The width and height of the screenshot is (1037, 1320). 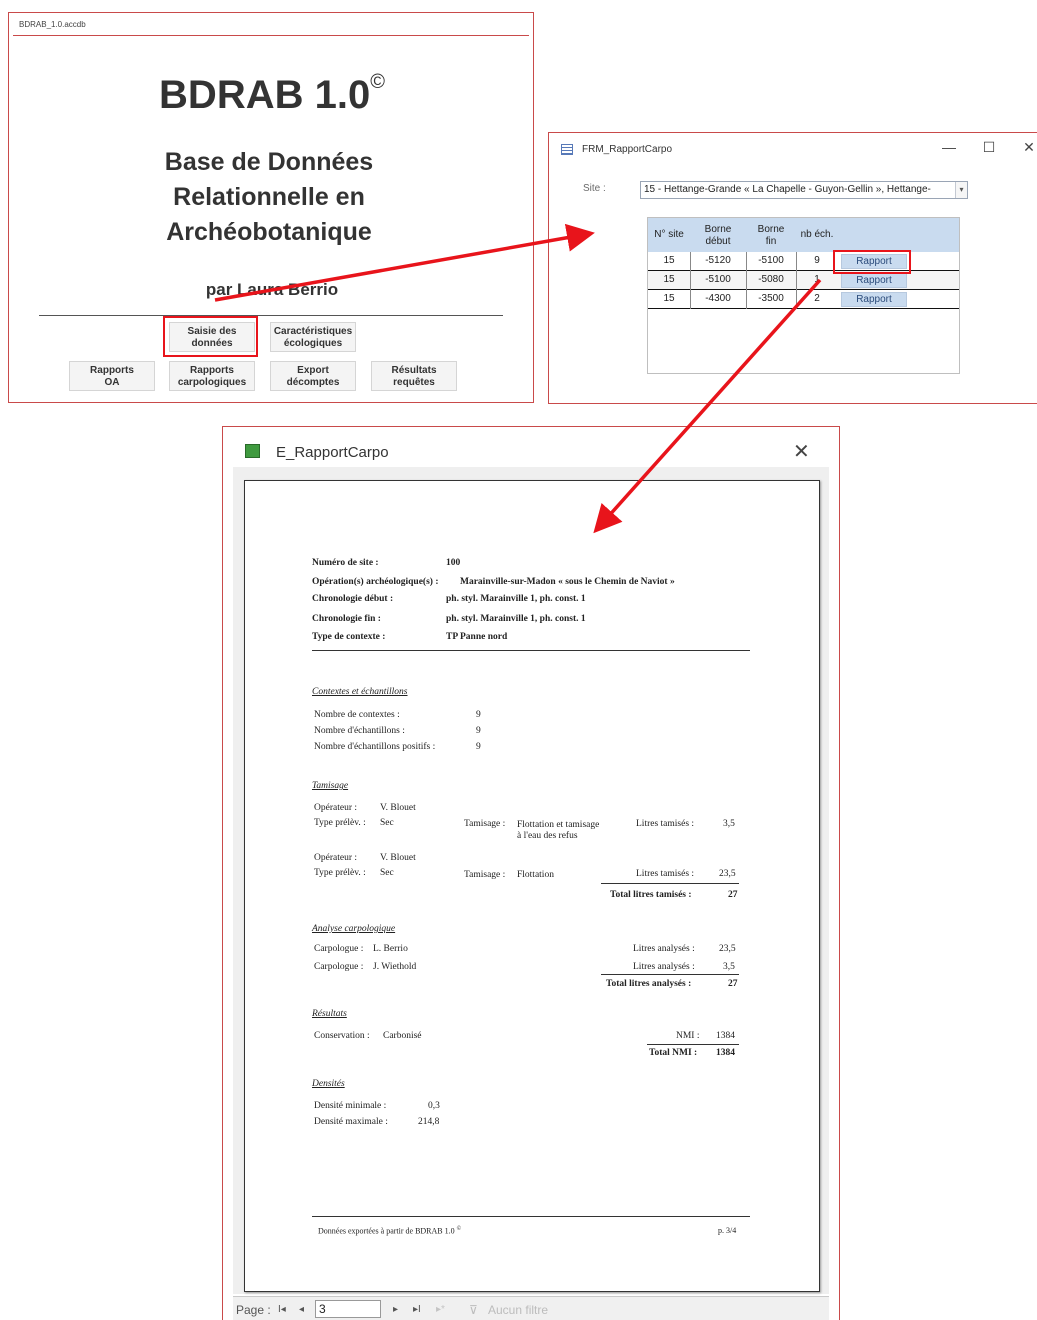 I want to click on report-value: 214,8, so click(x=429, y=1122).